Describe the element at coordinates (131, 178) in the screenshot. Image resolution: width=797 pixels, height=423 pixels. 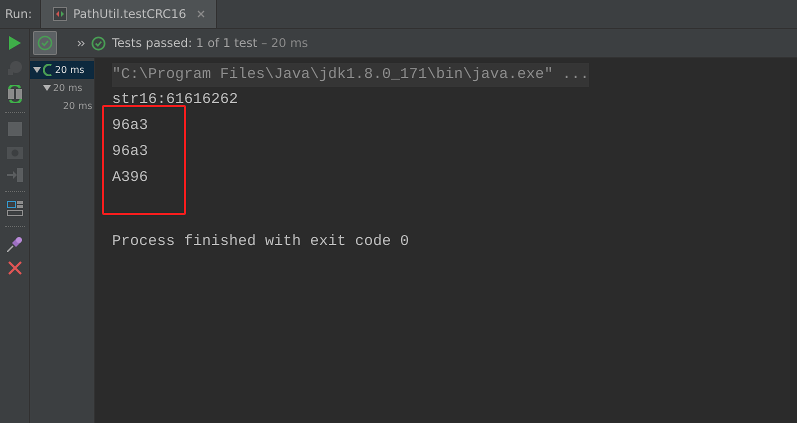
I see `console-line: A396` at that location.